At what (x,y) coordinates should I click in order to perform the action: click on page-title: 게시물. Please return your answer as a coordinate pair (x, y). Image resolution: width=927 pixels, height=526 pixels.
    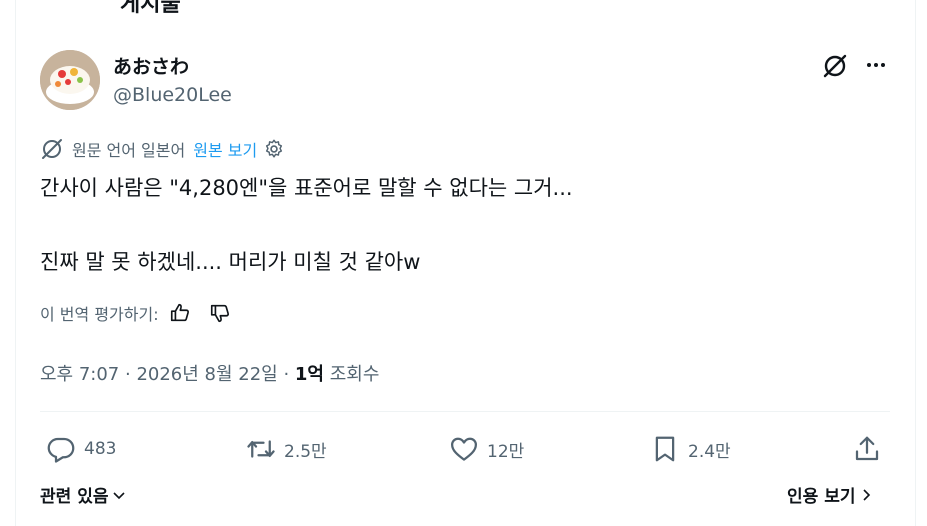
    Looking at the image, I should click on (150, 8).